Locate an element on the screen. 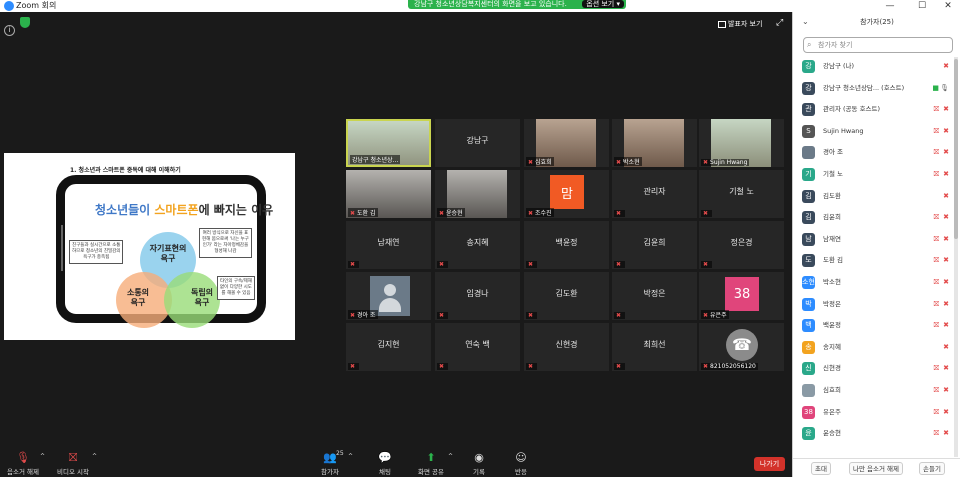  participant-avatar: 남 is located at coordinates (808, 239).